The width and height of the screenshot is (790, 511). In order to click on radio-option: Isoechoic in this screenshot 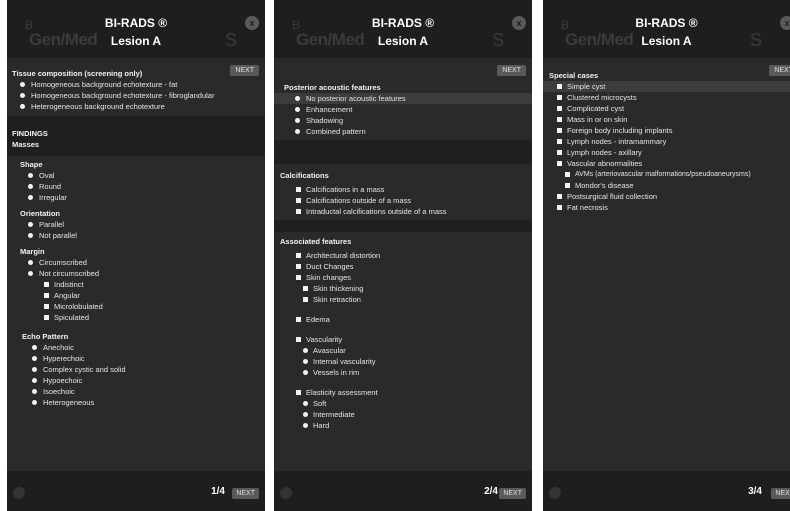, I will do `click(136, 391)`.